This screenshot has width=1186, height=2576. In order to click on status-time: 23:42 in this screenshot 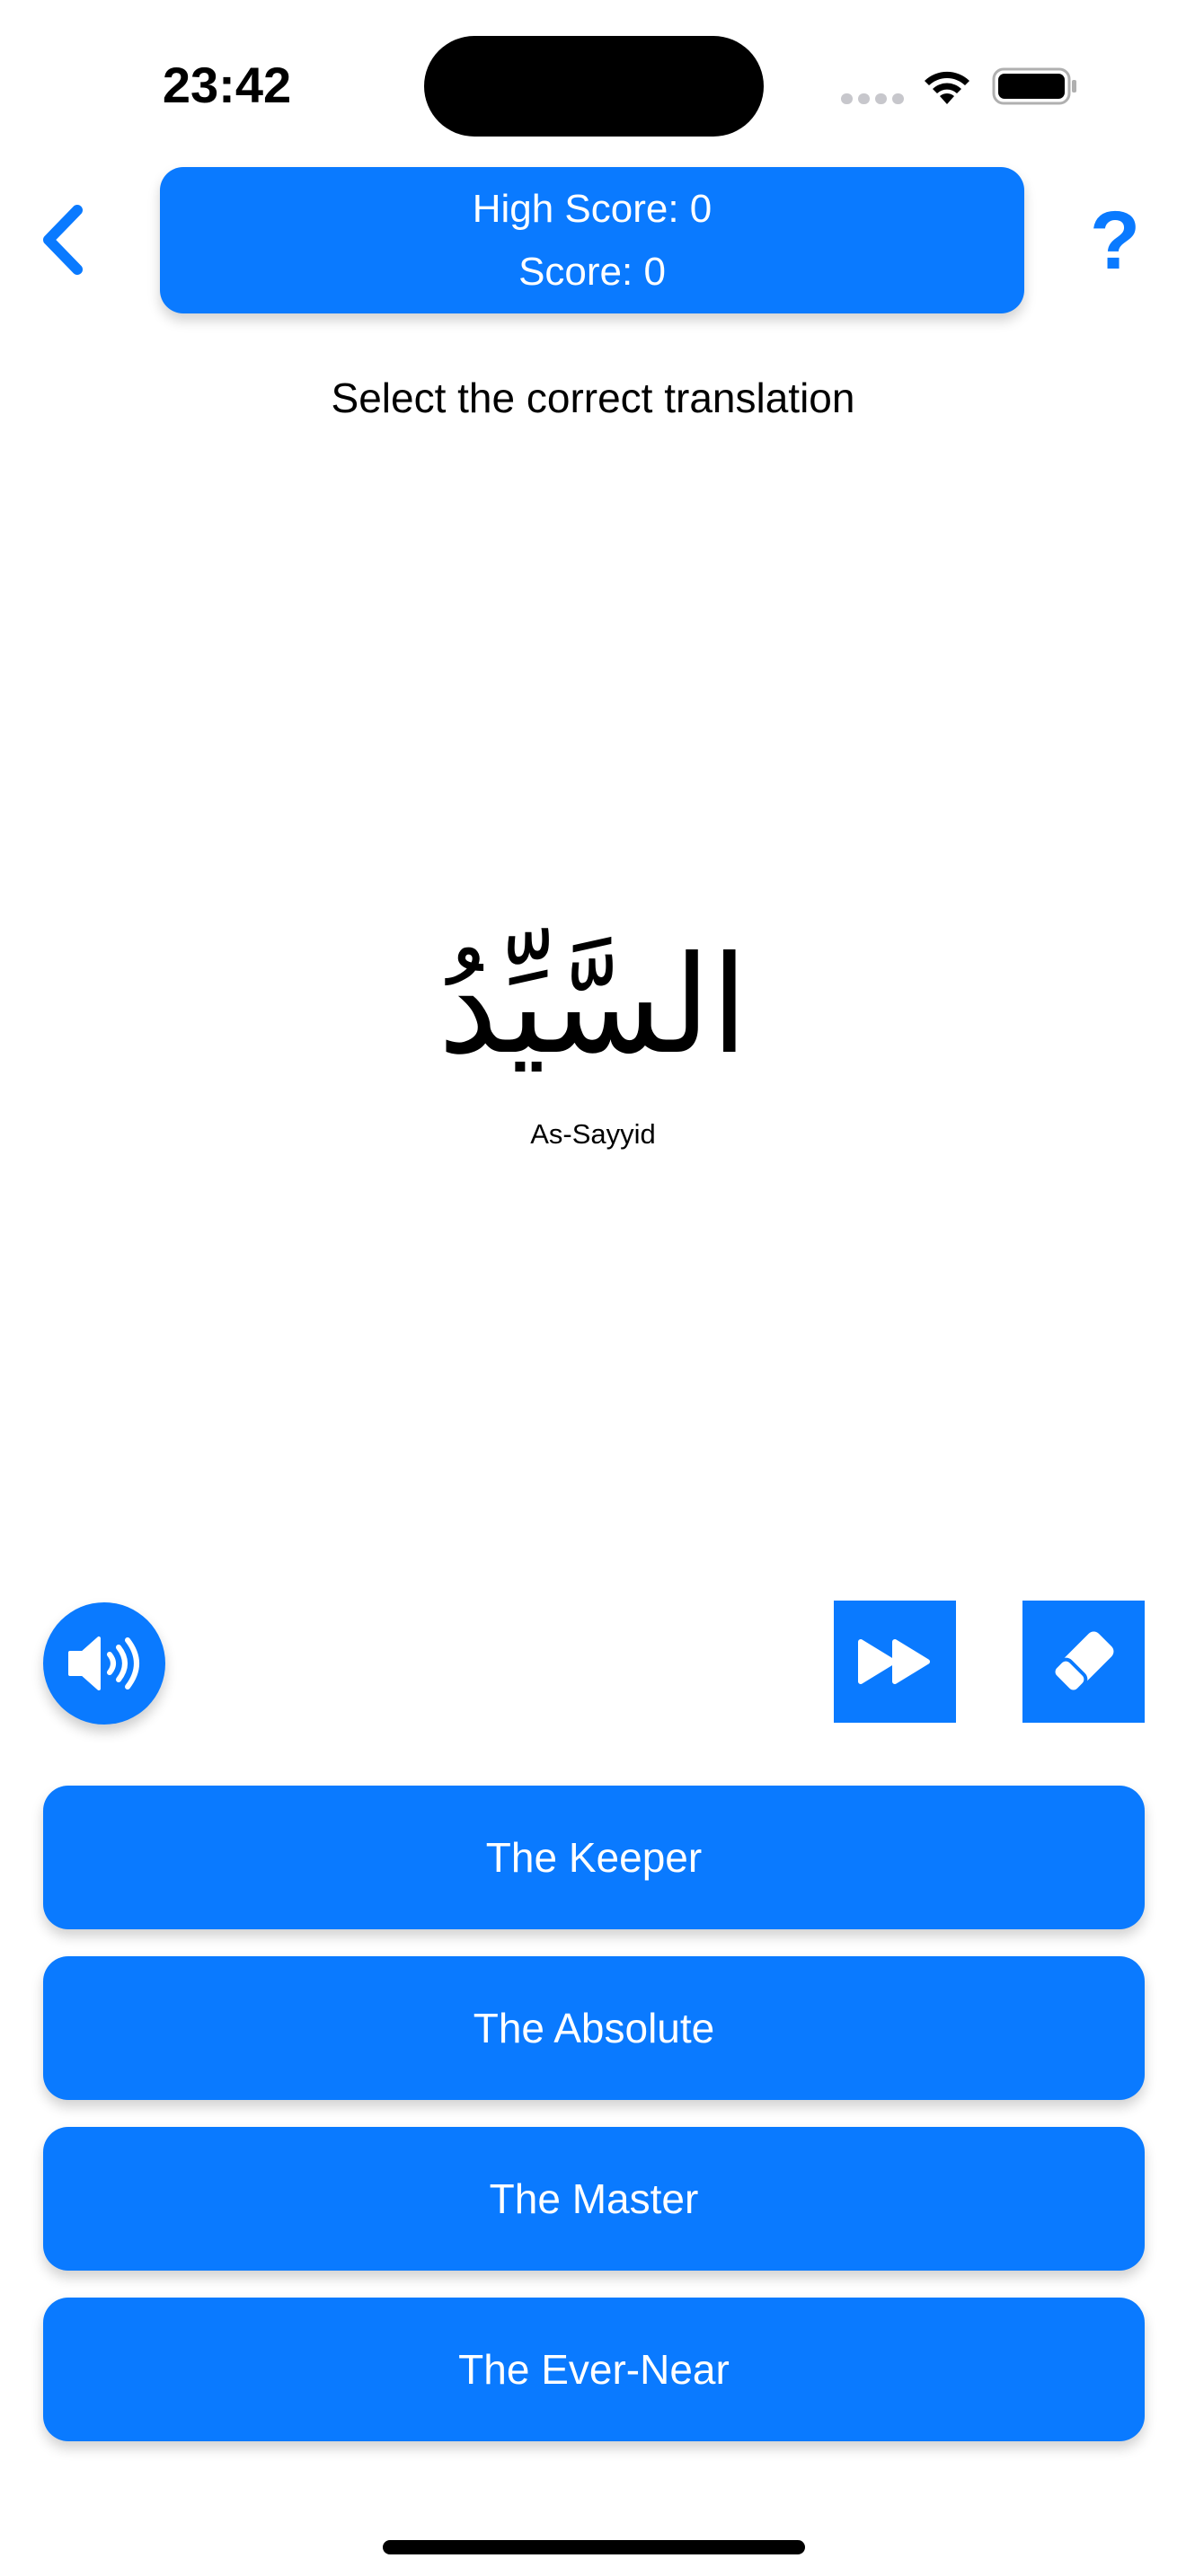, I will do `click(227, 85)`.